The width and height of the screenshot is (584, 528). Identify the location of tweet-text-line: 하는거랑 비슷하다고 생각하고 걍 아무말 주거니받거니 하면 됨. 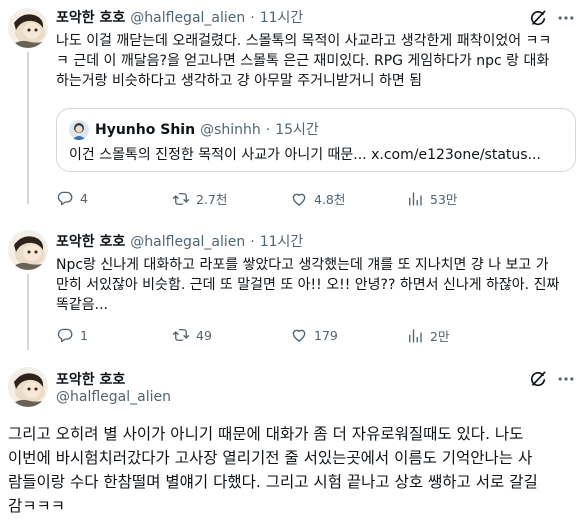
(239, 81).